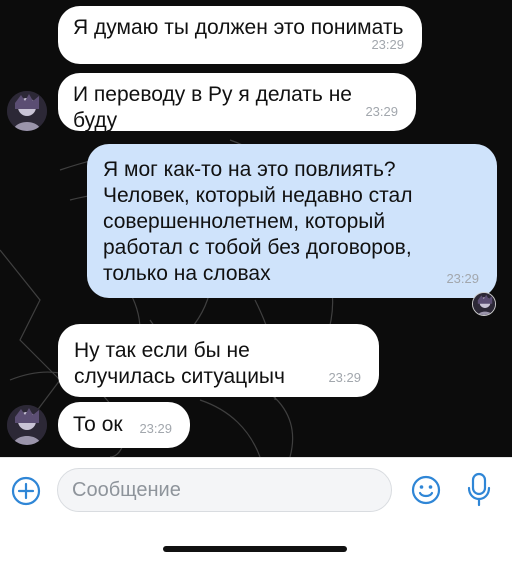 Image resolution: width=512 pixels, height=563 pixels. I want to click on home-indicator, so click(255, 549).